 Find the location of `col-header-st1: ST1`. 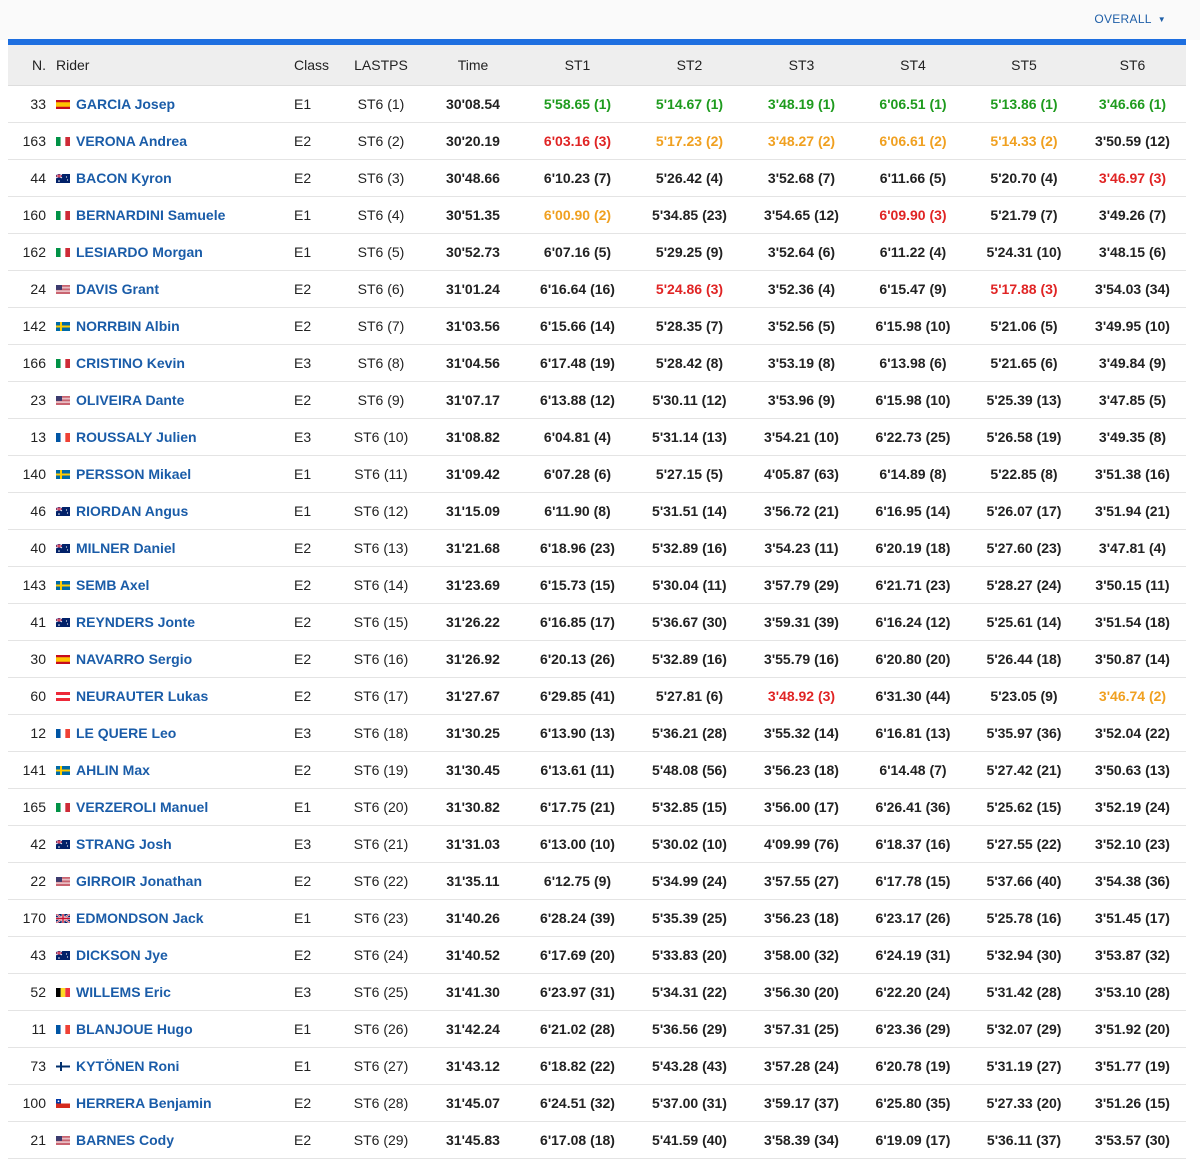

col-header-st1: ST1 is located at coordinates (577, 65).